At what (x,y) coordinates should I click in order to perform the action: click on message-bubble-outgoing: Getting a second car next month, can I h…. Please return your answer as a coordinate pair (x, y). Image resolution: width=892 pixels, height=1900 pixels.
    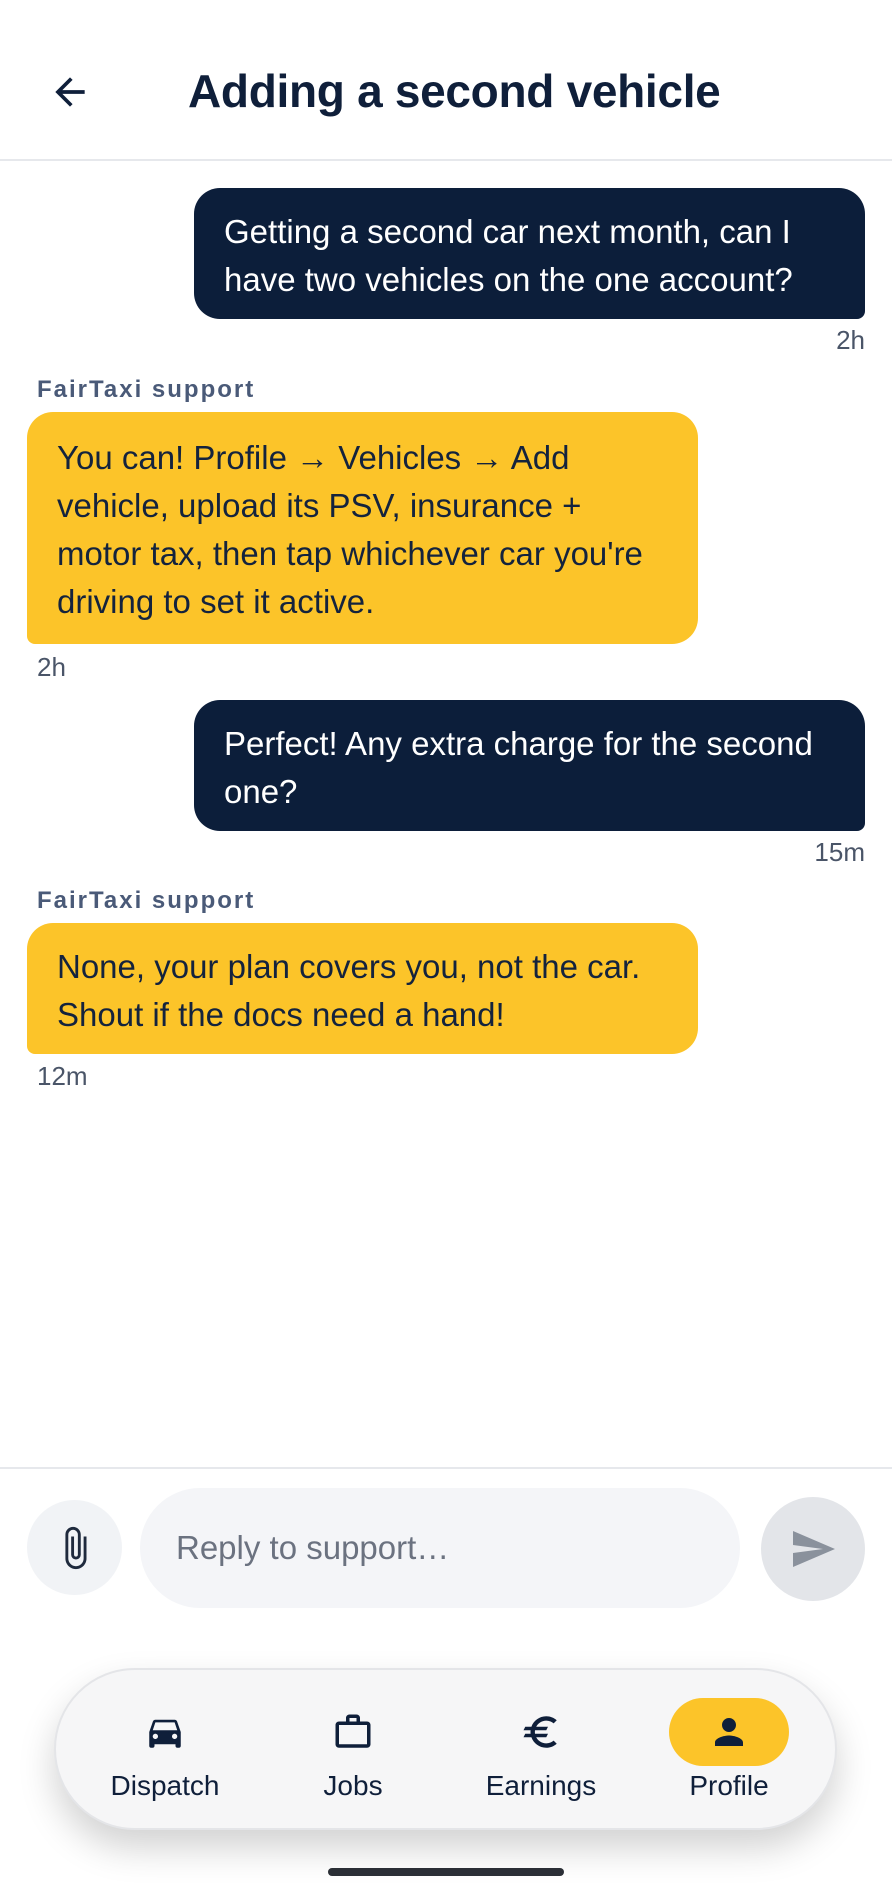
    Looking at the image, I should click on (529, 253).